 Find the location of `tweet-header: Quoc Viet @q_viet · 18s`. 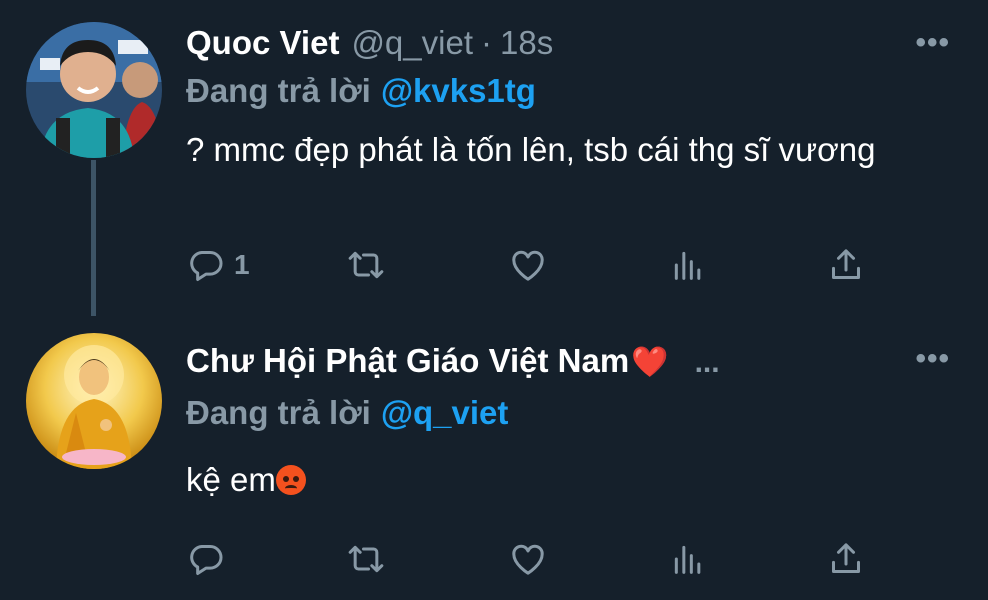

tweet-header: Quoc Viet @q_viet · 18s is located at coordinates (369, 43).